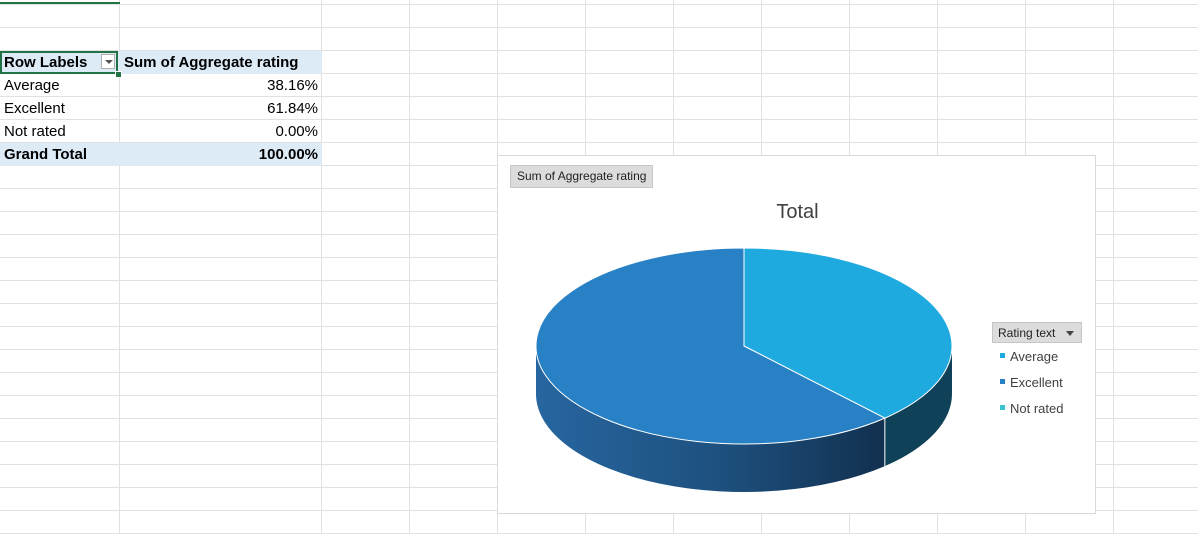 The width and height of the screenshot is (1198, 534). What do you see at coordinates (1037, 408) in the screenshot?
I see `legend-label: Not rated` at bounding box center [1037, 408].